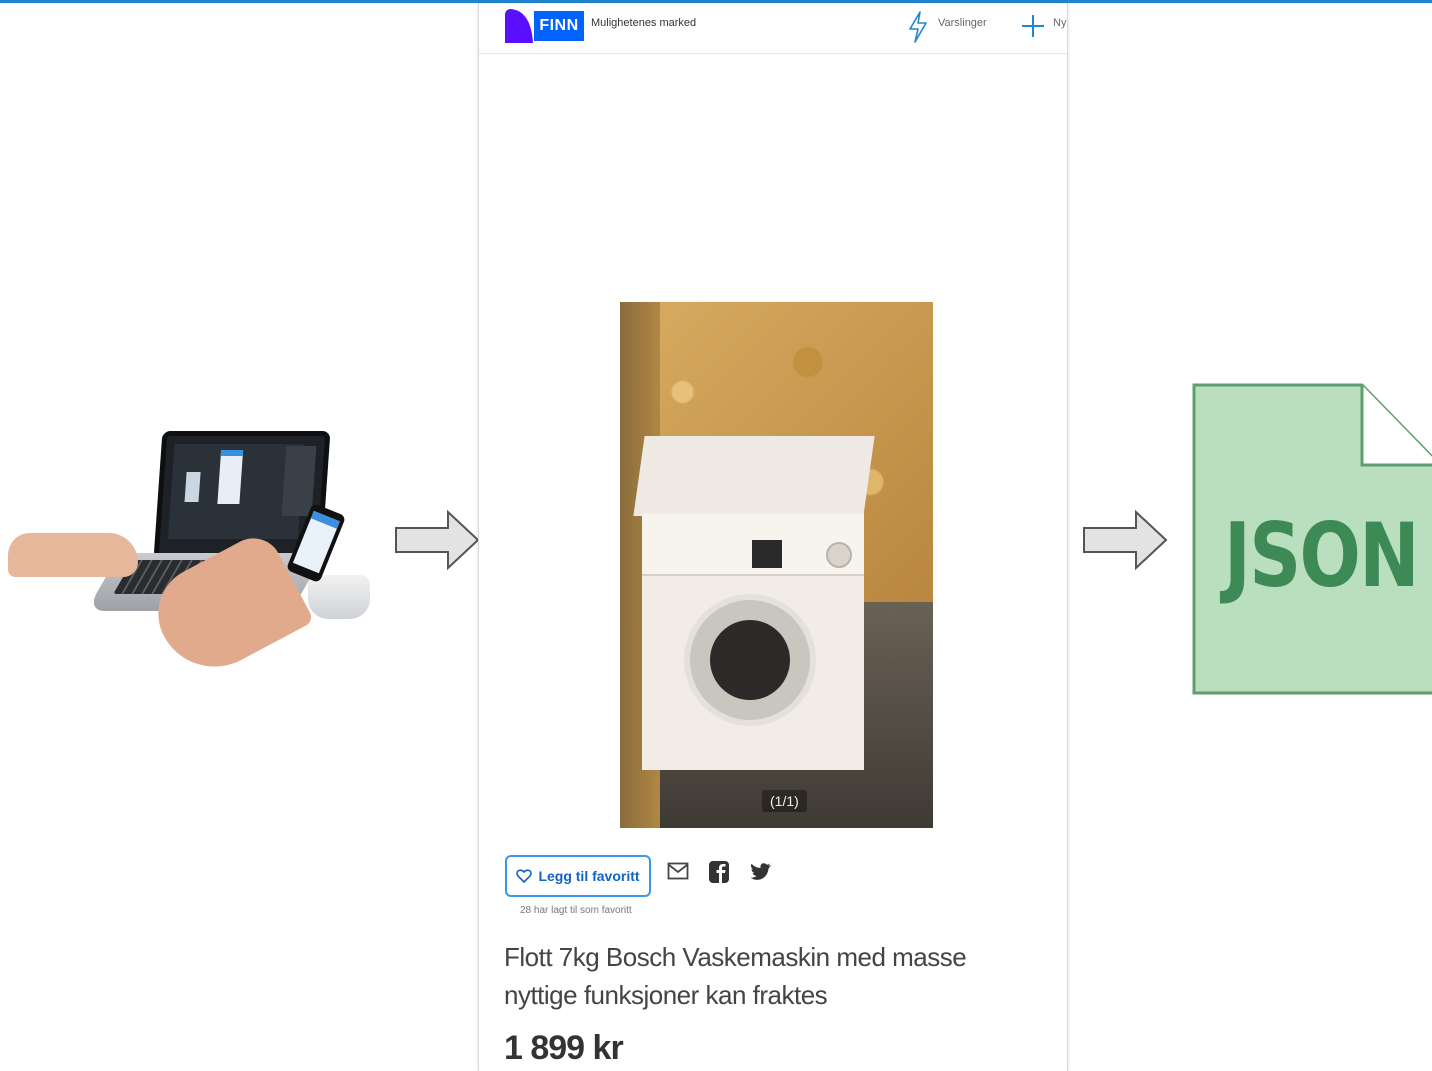  What do you see at coordinates (1059, 23) in the screenshot?
I see `new-ad-link: Ny` at bounding box center [1059, 23].